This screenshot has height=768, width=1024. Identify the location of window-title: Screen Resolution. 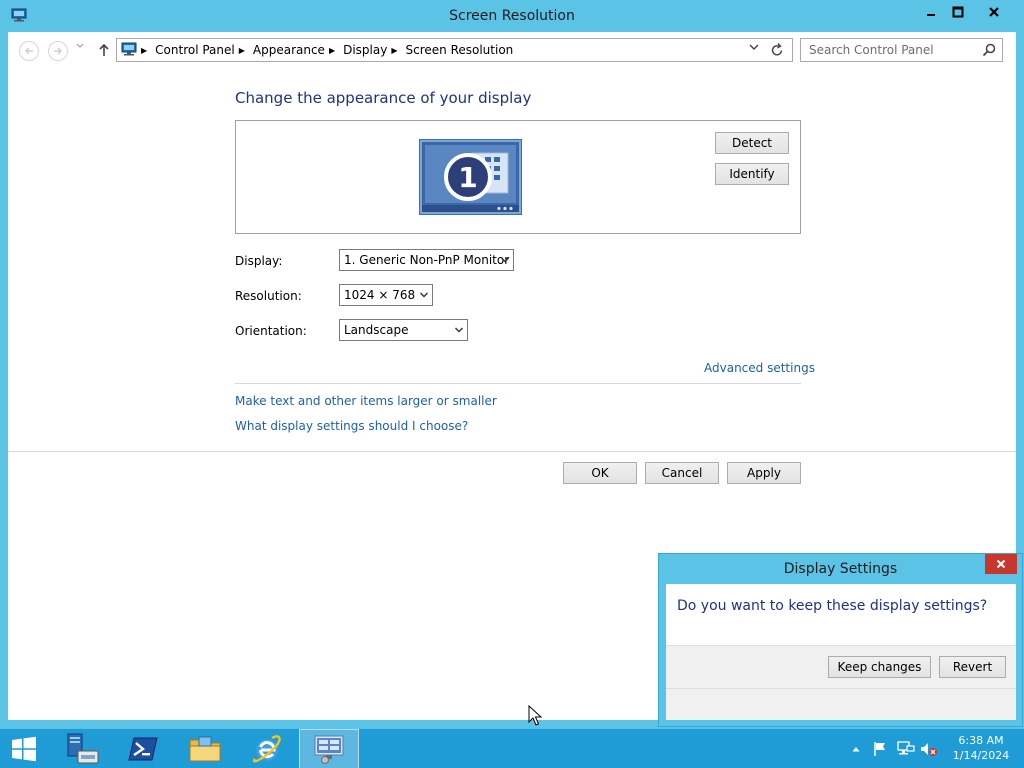
(512, 16).